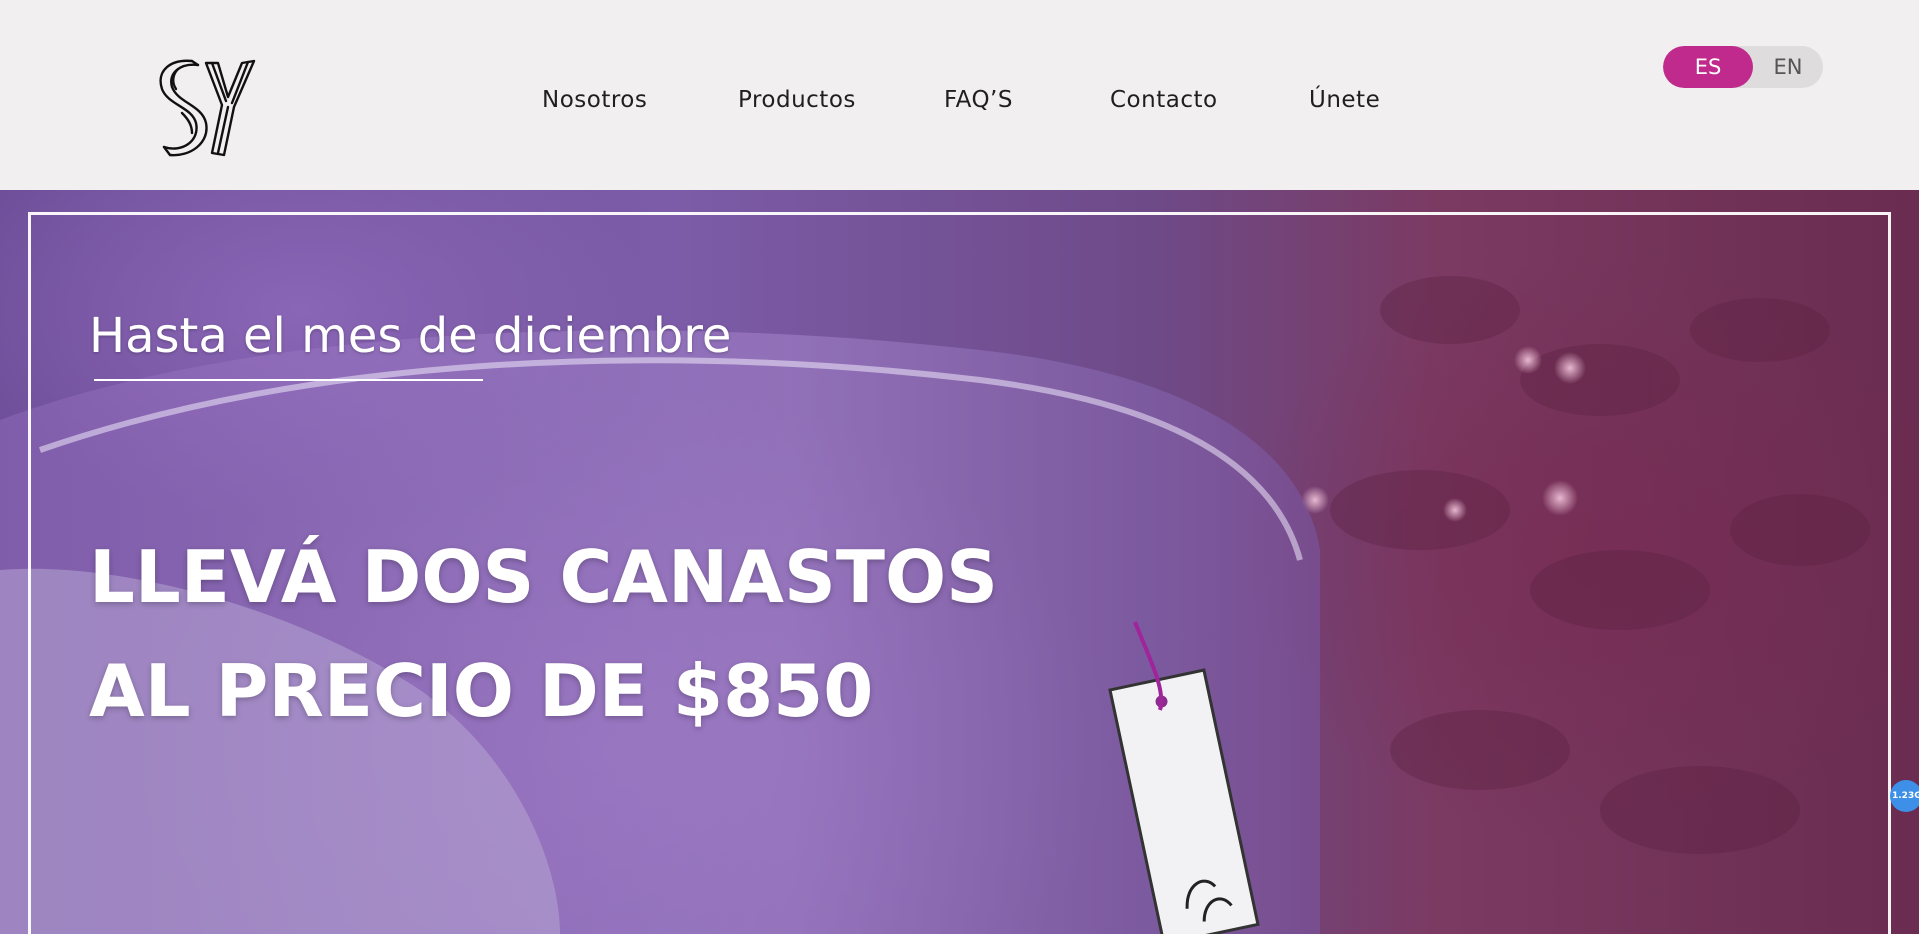 The image size is (1919, 934). Describe the element at coordinates (410, 336) in the screenshot. I see `hero-subtitle: Hasta el mes de diciembre` at that location.